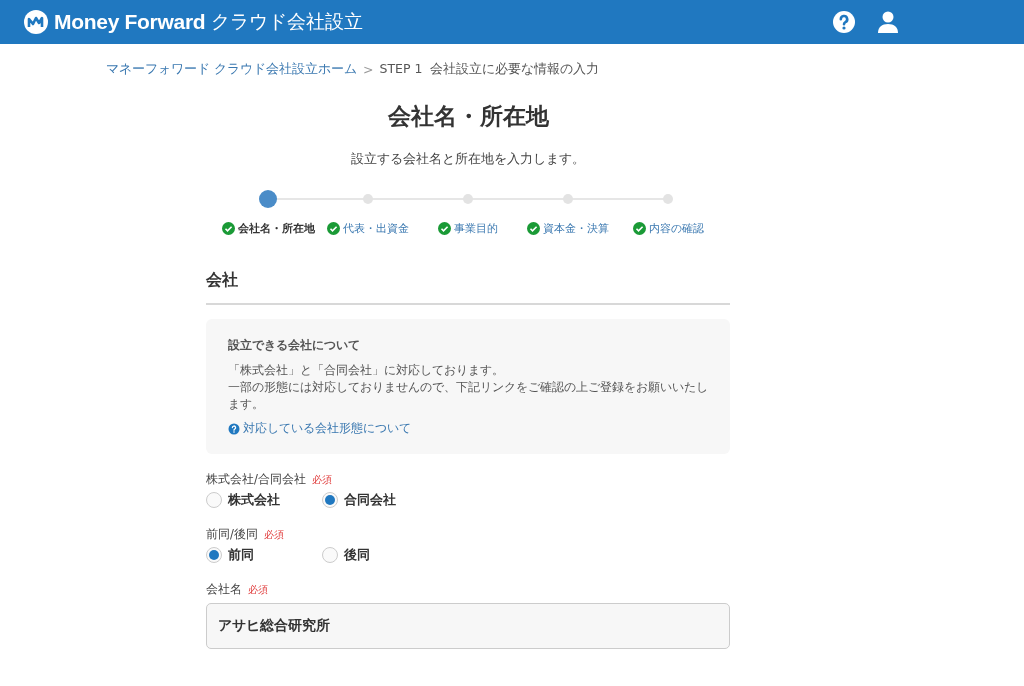 The image size is (1024, 686). I want to click on step-label: 資本金・決算, so click(576, 228).